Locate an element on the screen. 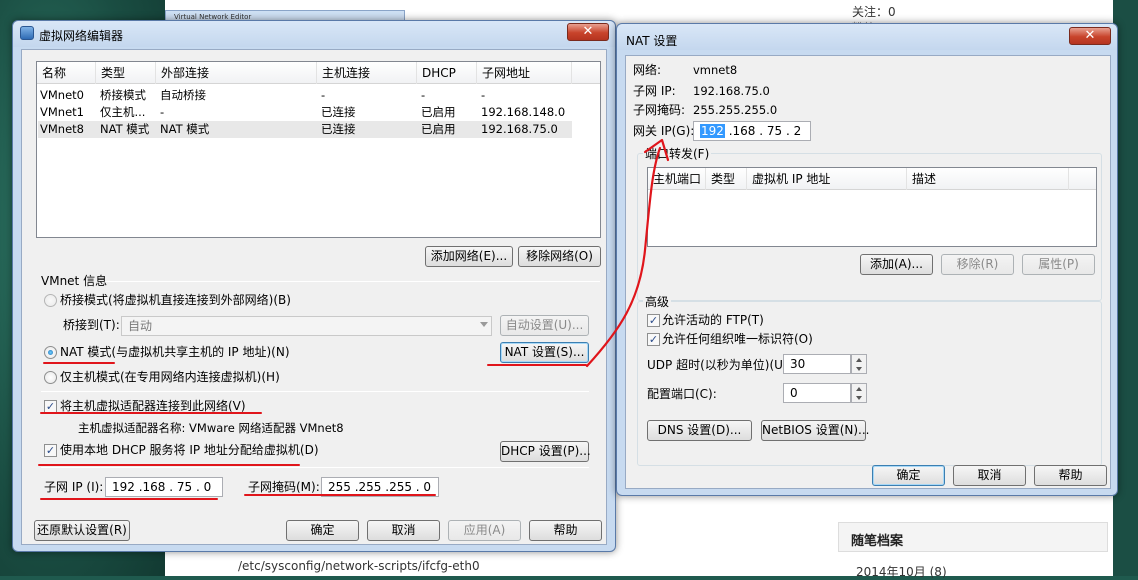  archive-title: 随笔档案 is located at coordinates (877, 541).